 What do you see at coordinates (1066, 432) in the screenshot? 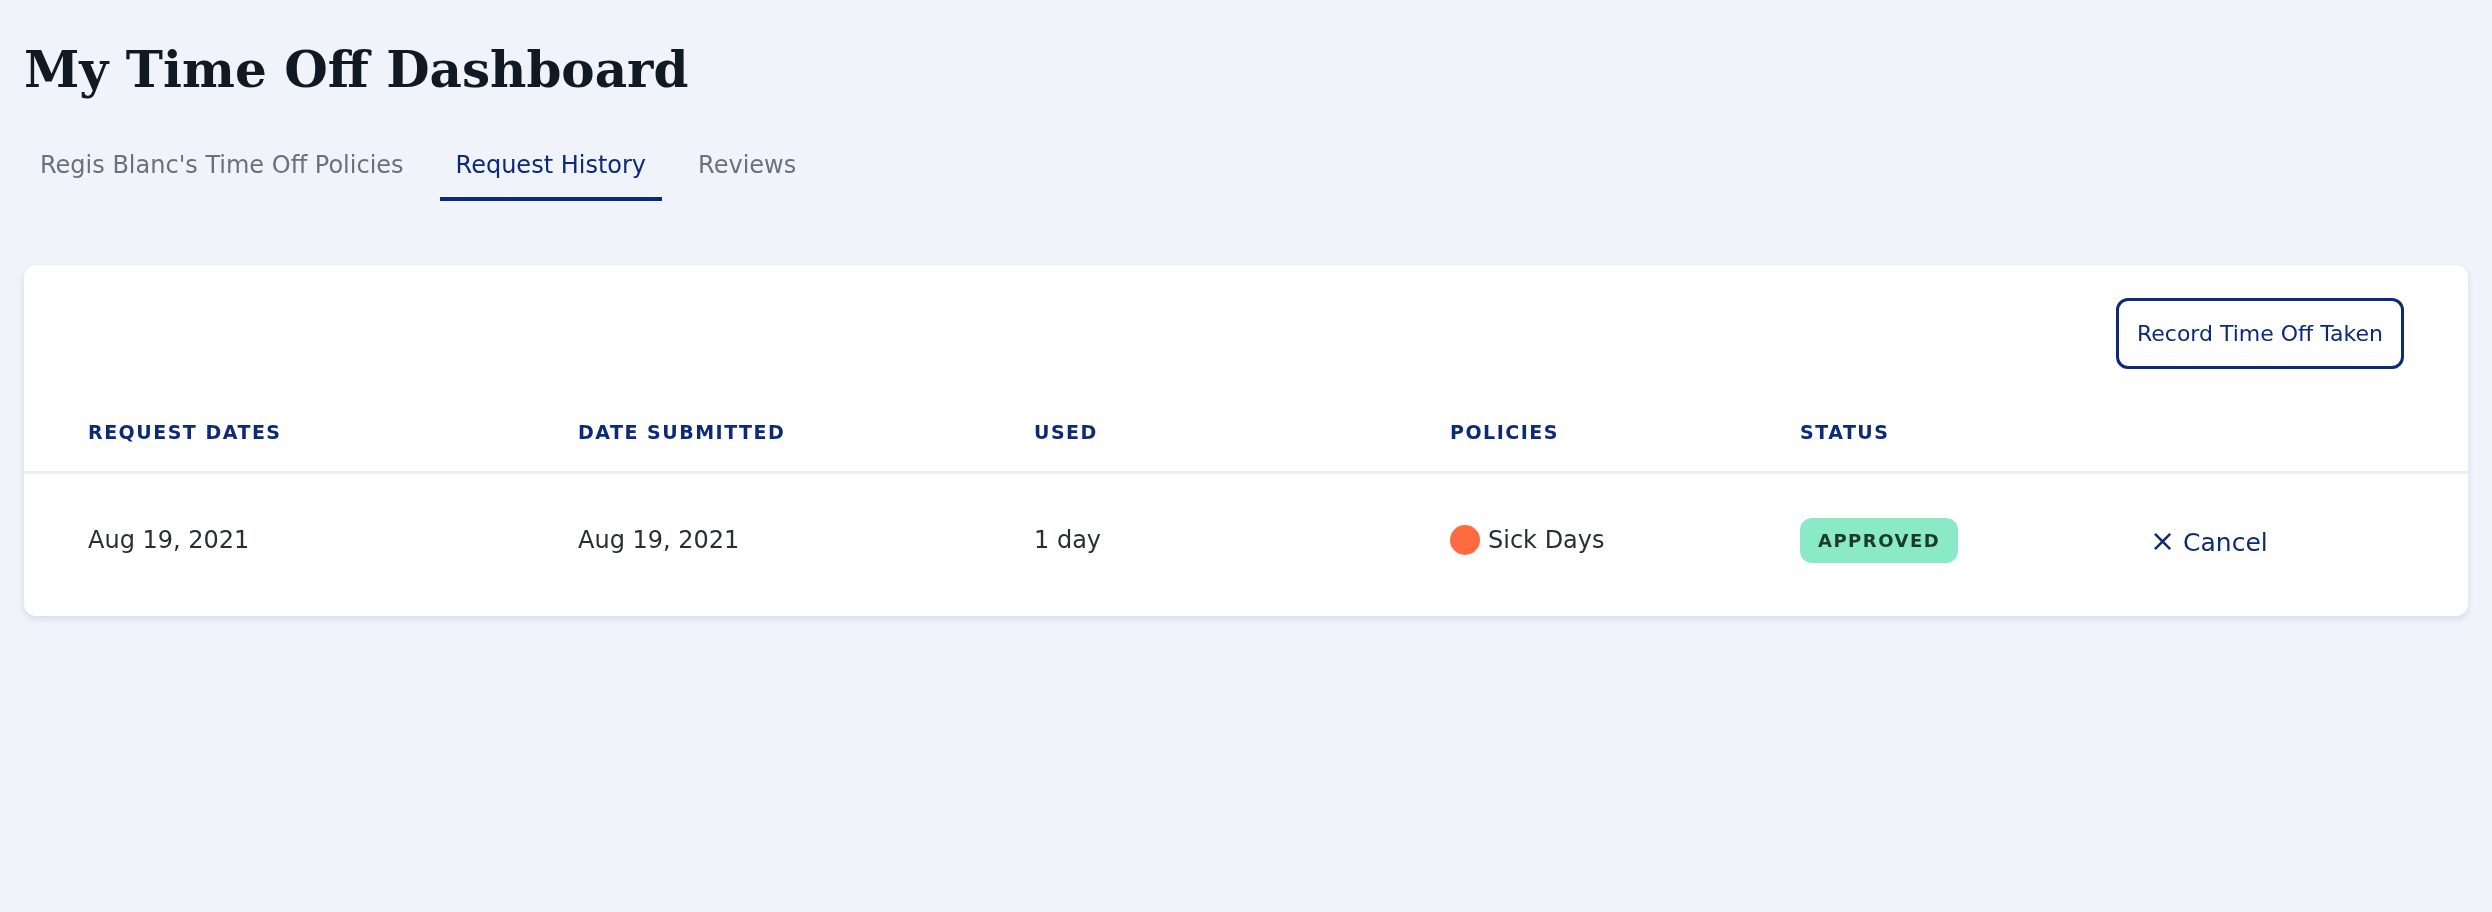
I see `column-header: USED` at bounding box center [1066, 432].